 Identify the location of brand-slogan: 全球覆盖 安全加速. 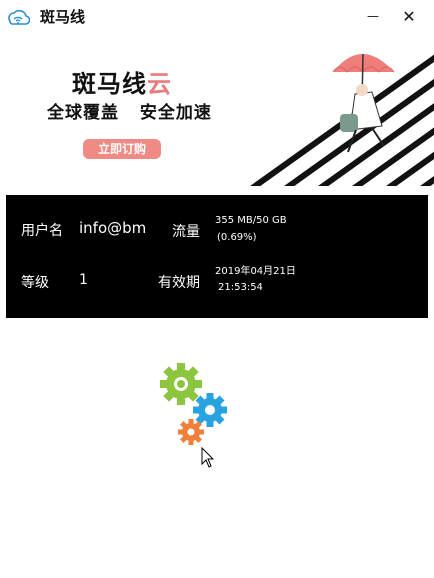
(129, 113).